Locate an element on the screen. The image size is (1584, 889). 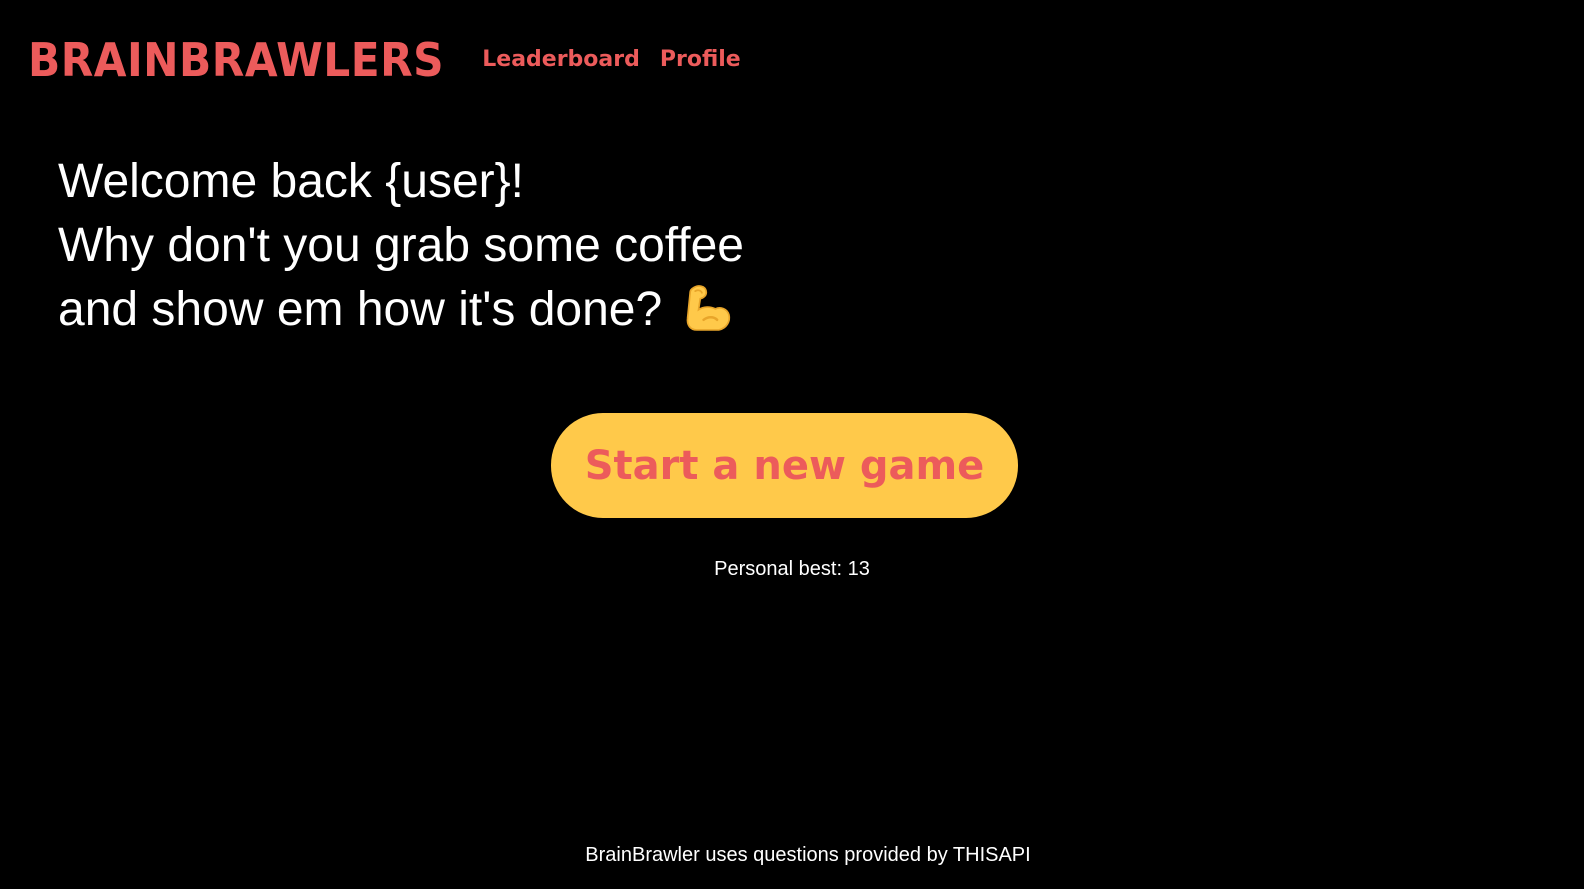
start-new-game-button: Start a new game is located at coordinates (784, 465).